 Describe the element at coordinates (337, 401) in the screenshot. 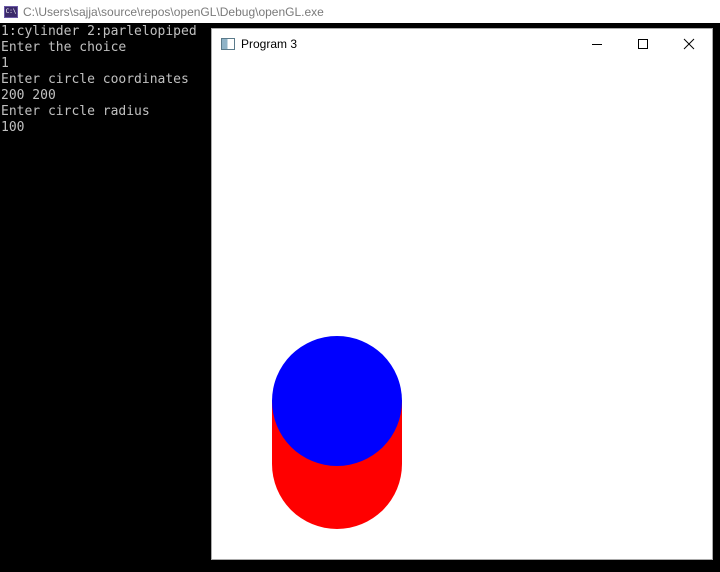

I see `cylinder-top` at that location.